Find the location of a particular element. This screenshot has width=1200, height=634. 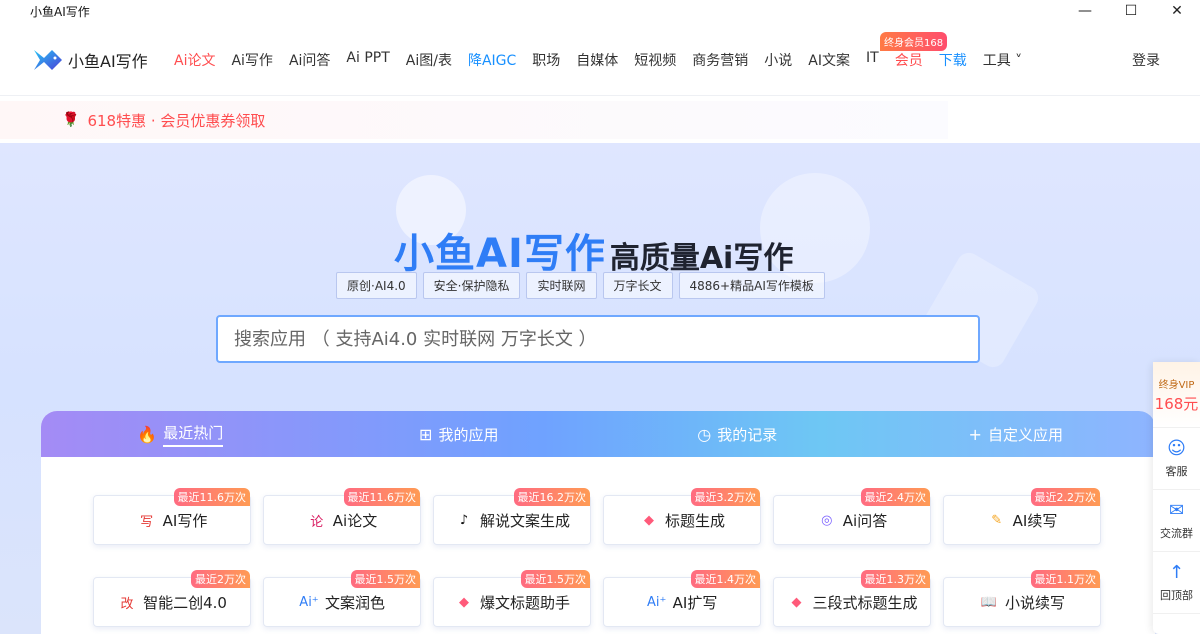

app-card: 最近2万次改智能二创4.0 is located at coordinates (172, 598).